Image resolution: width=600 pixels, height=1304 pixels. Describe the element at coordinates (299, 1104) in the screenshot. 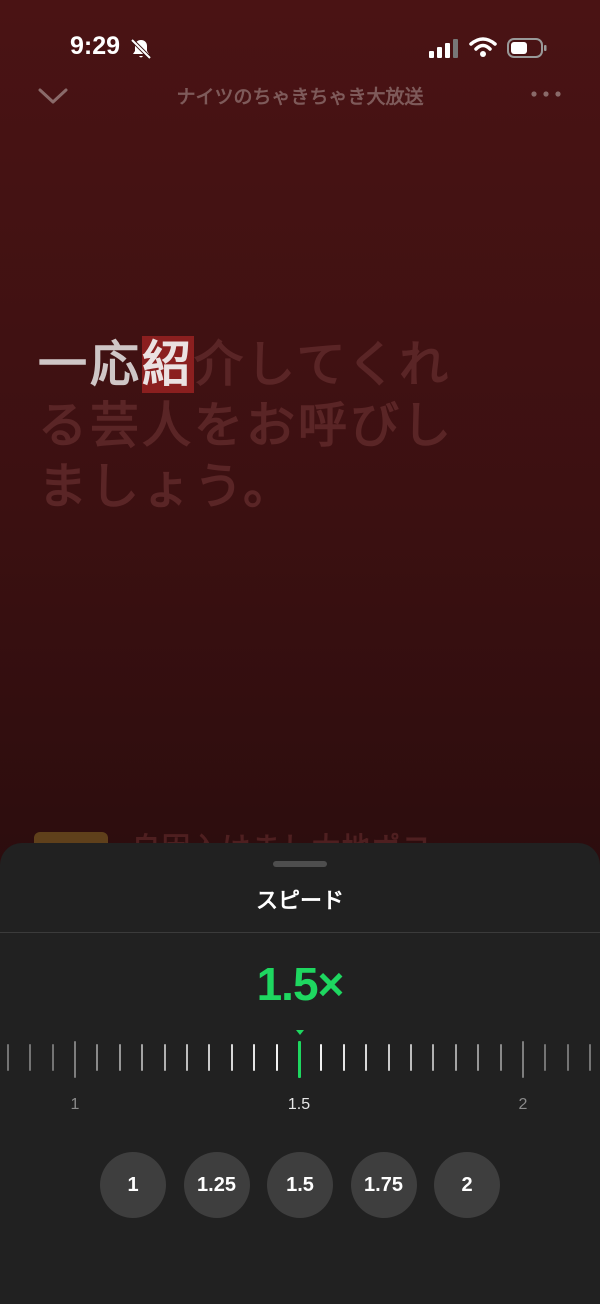

I see `ruler-label: 1.5` at that location.